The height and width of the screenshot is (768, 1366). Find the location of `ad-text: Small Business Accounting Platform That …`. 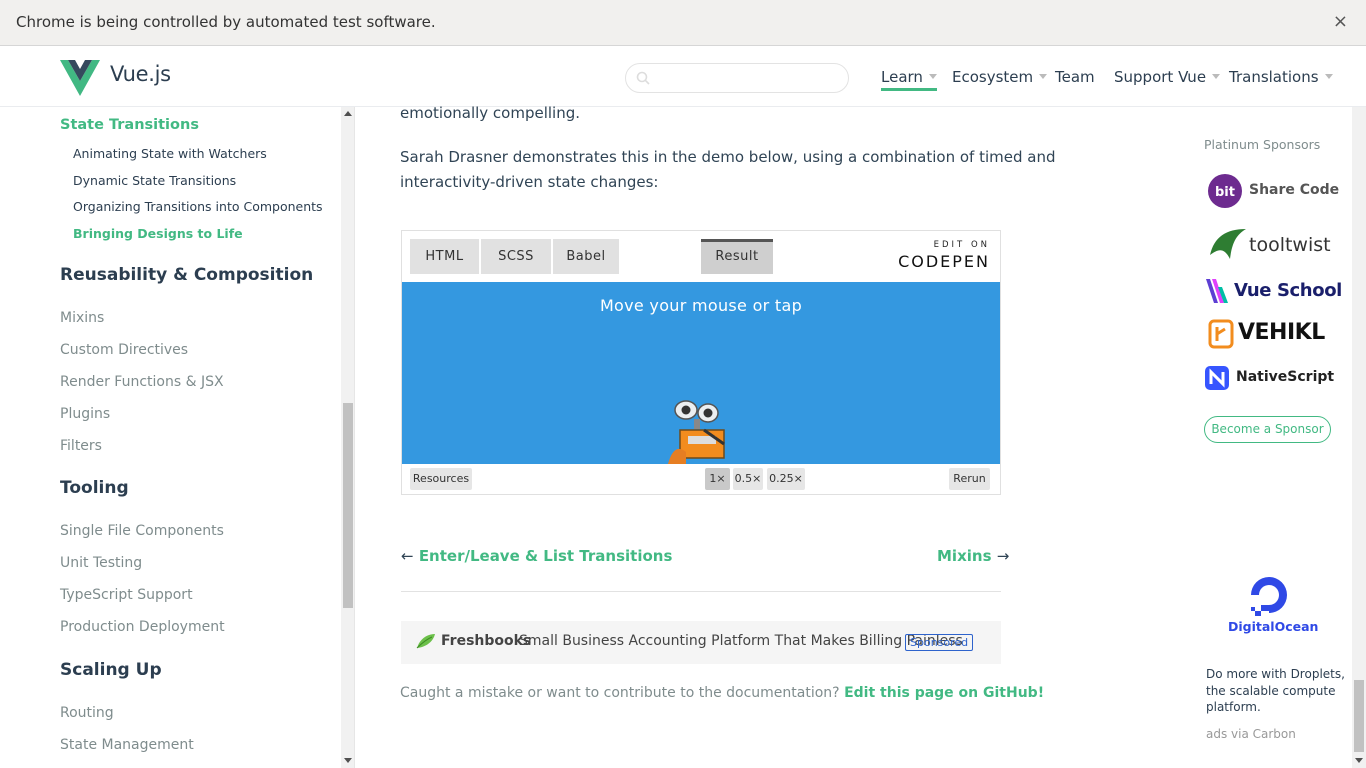

ad-text: Small Business Accounting Platform That … is located at coordinates (741, 641).